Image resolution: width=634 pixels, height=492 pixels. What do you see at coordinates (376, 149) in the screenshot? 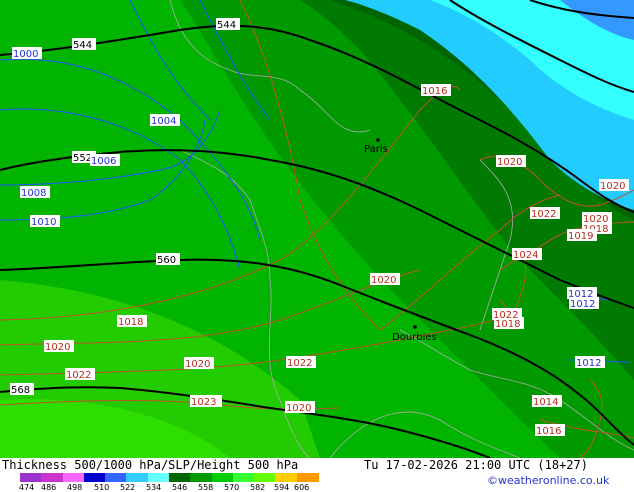
I see `city-label-paris: Paris` at bounding box center [376, 149].